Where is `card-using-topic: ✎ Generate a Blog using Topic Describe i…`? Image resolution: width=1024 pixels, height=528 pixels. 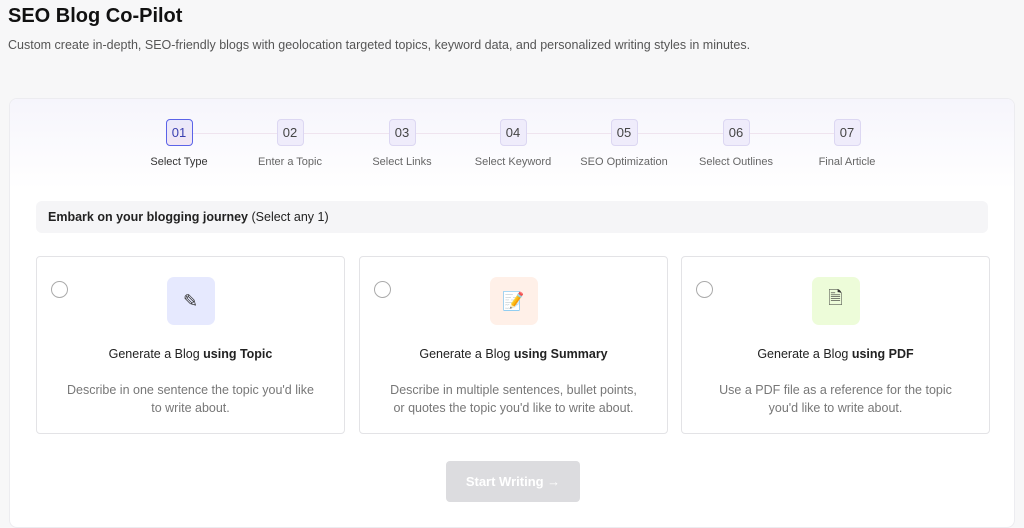 card-using-topic: ✎ Generate a Blog using Topic Describe i… is located at coordinates (190, 345).